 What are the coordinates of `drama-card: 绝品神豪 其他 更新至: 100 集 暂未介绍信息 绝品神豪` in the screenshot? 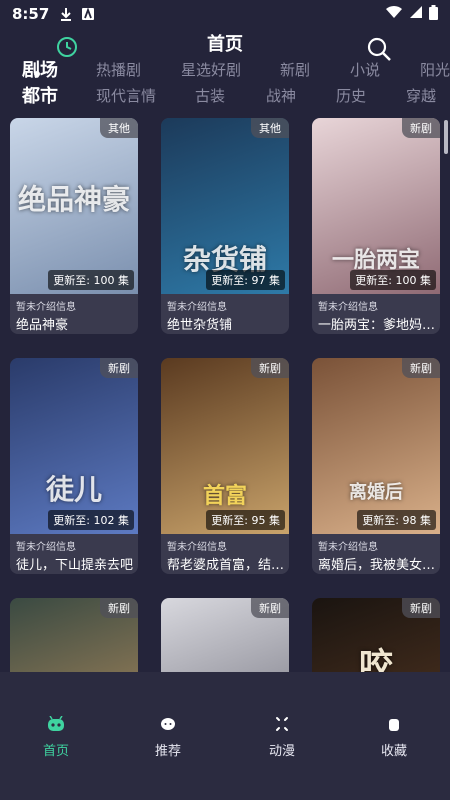 It's located at (74, 226).